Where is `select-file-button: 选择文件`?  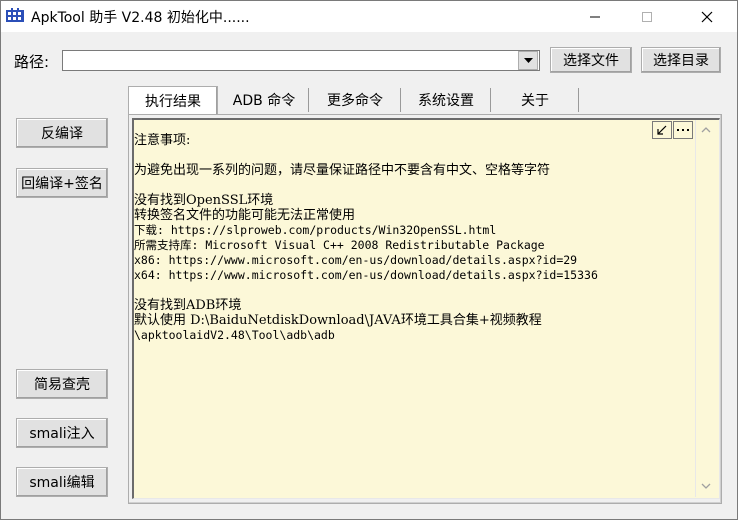
select-file-button: 选择文件 is located at coordinates (591, 60).